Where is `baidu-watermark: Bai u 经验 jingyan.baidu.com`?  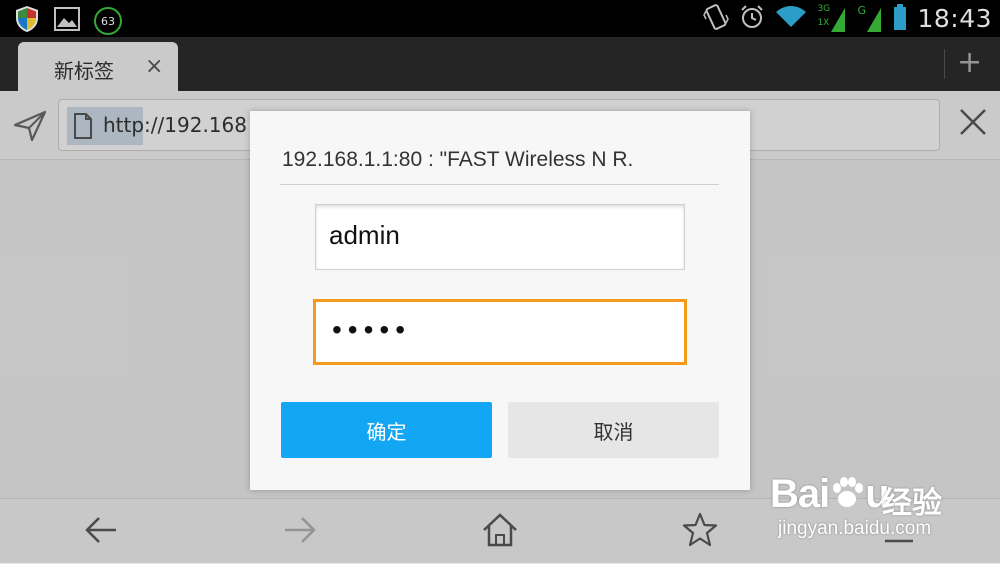
baidu-watermark: Bai u 经验 jingyan.baidu.com is located at coordinates (875, 502).